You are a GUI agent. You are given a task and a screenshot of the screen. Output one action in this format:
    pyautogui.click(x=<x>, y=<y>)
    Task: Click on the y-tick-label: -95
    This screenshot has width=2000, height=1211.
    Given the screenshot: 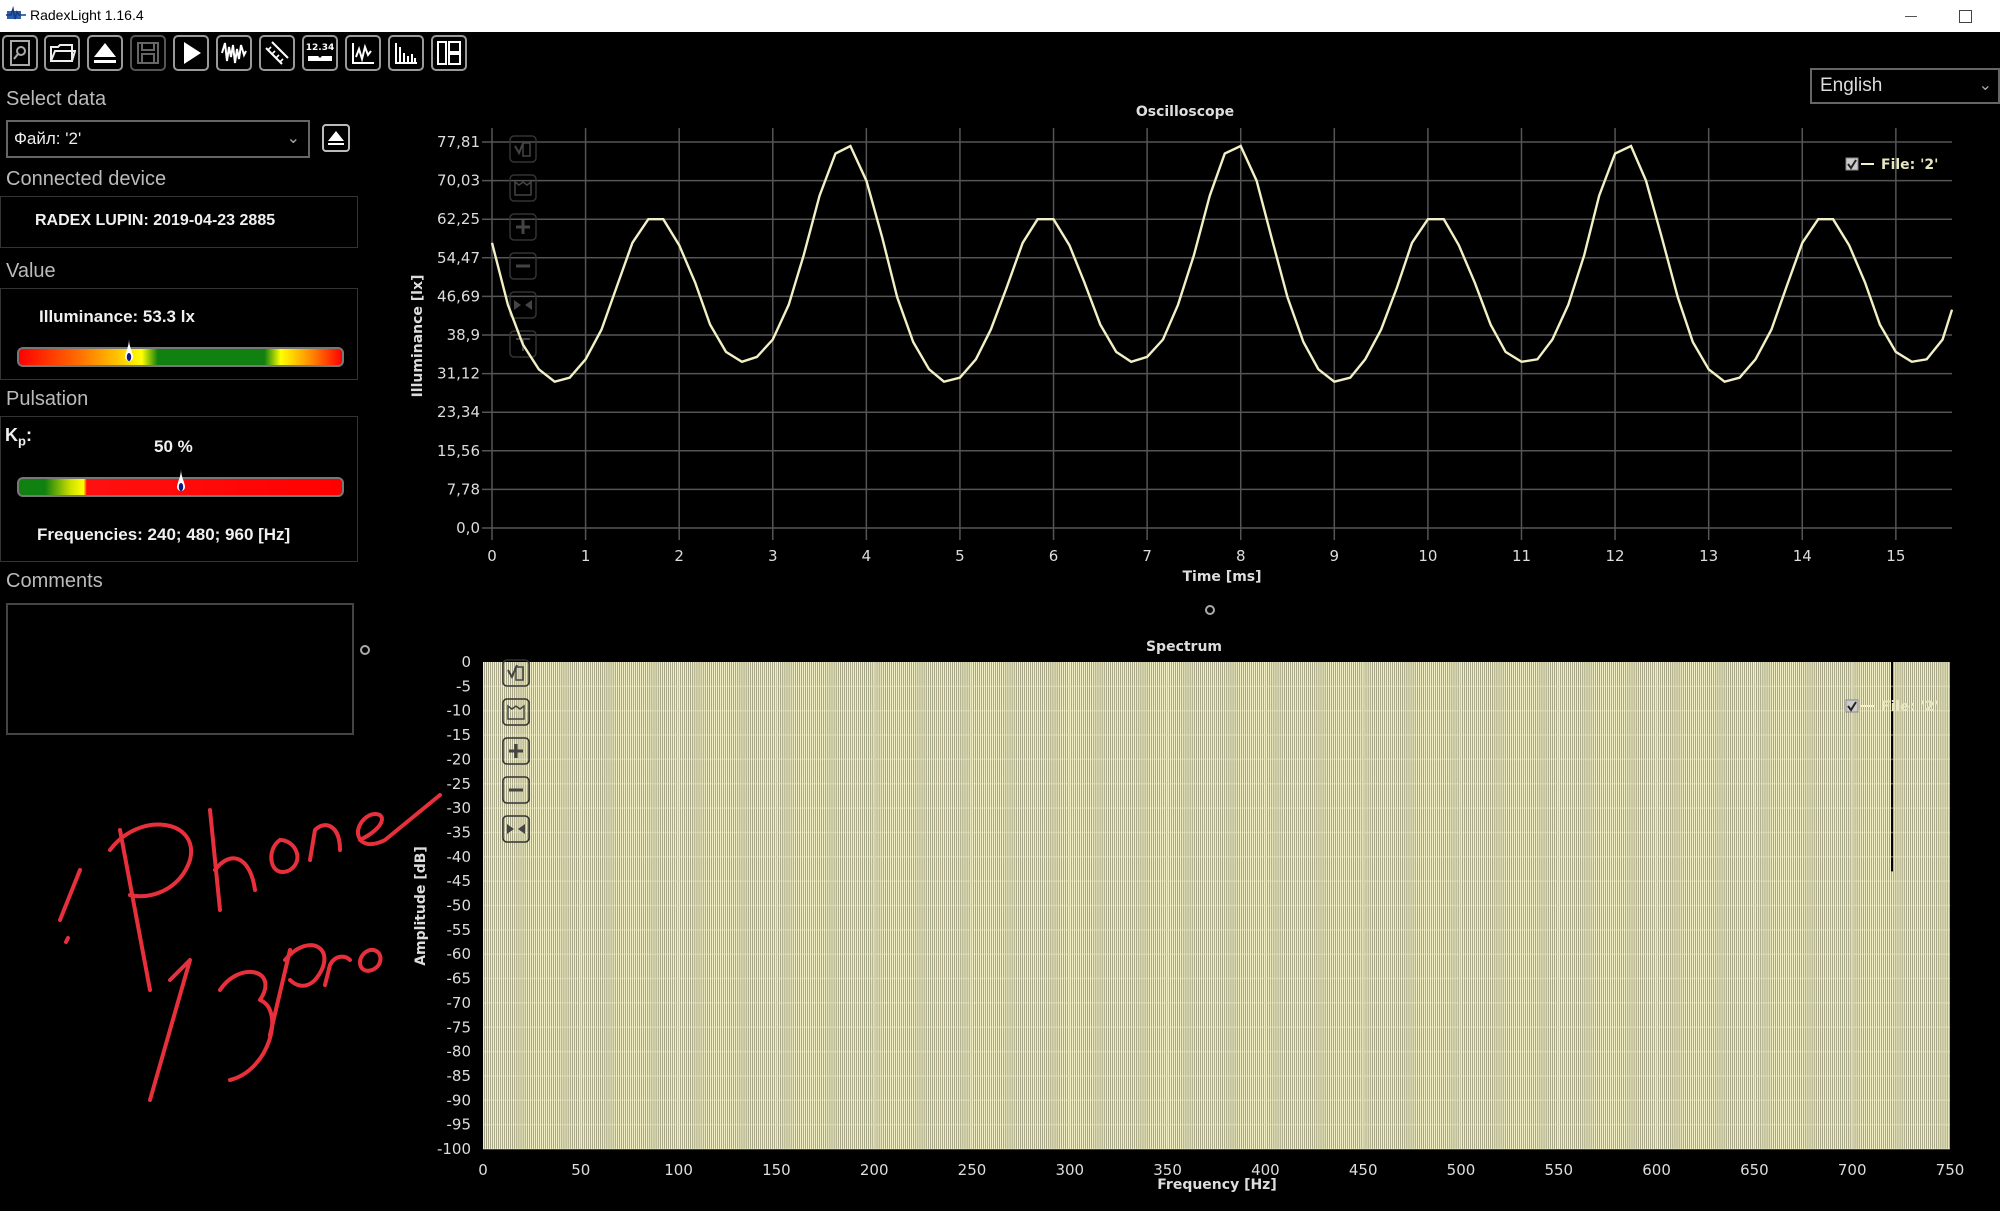 What is the action you would take?
    pyautogui.click(x=459, y=1125)
    